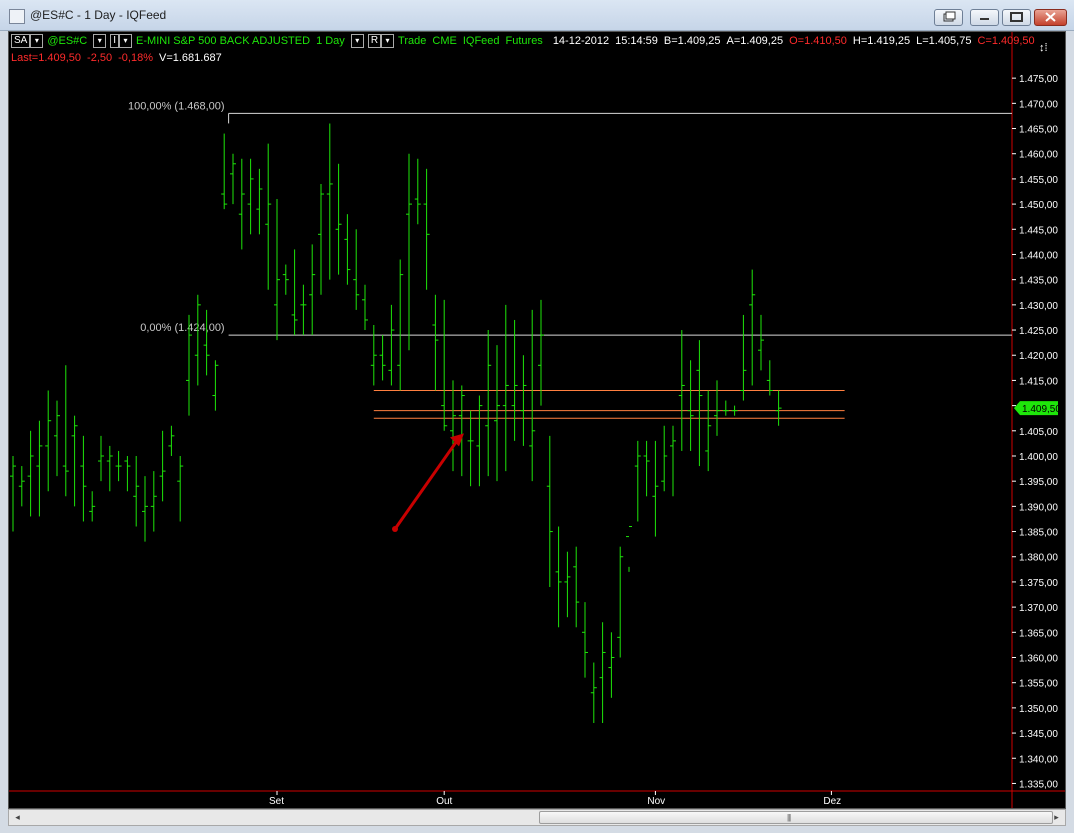 This screenshot has width=1074, height=833. Describe the element at coordinates (17, 16) in the screenshot. I see `app-icon` at that location.